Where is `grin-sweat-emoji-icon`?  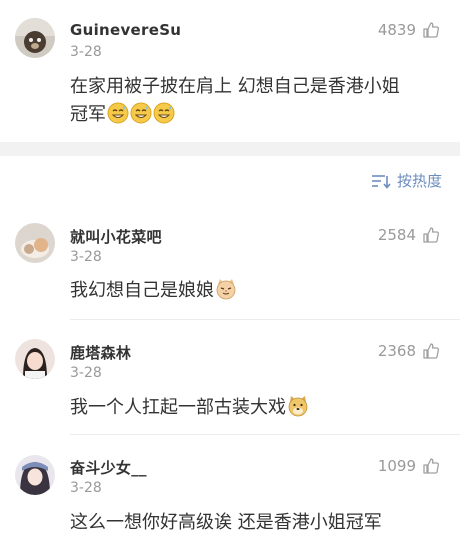 grin-sweat-emoji-icon is located at coordinates (140, 113).